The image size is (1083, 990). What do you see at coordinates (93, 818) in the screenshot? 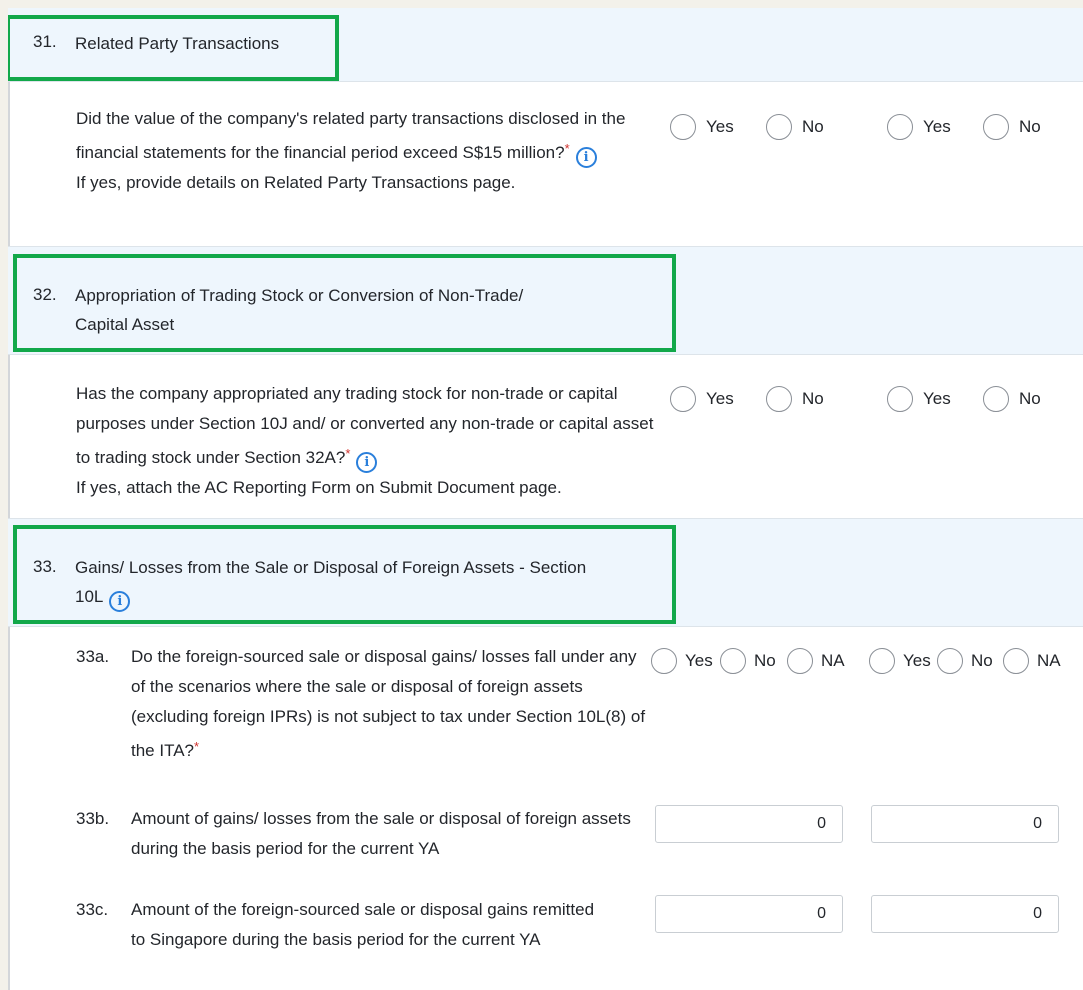
I see `sub-number: 33b.` at bounding box center [93, 818].